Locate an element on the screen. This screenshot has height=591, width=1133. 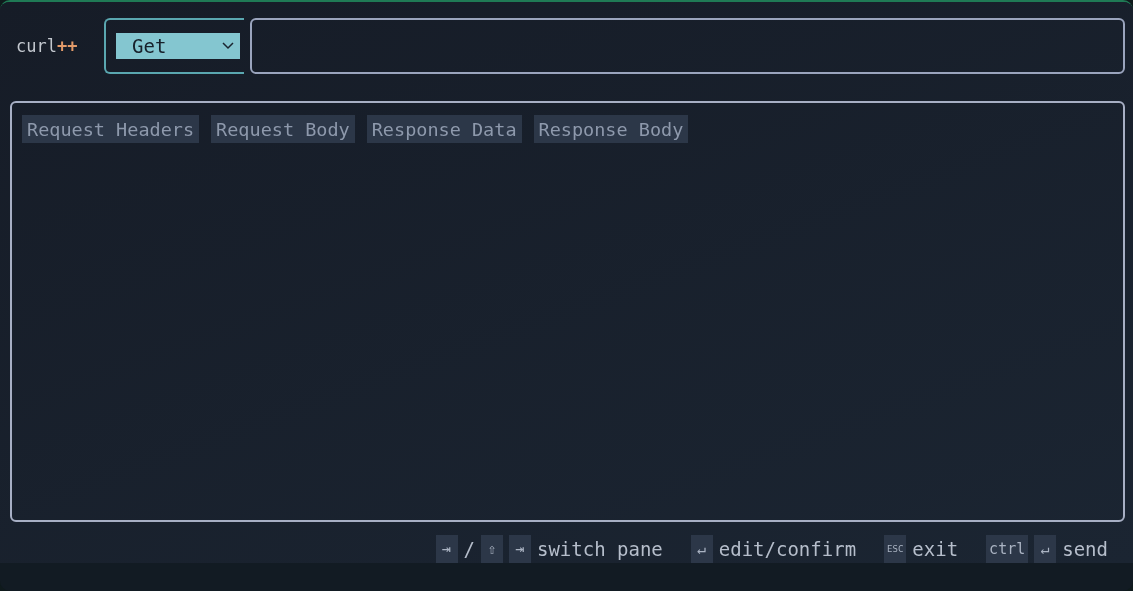
tab: Response Data is located at coordinates (444, 129).